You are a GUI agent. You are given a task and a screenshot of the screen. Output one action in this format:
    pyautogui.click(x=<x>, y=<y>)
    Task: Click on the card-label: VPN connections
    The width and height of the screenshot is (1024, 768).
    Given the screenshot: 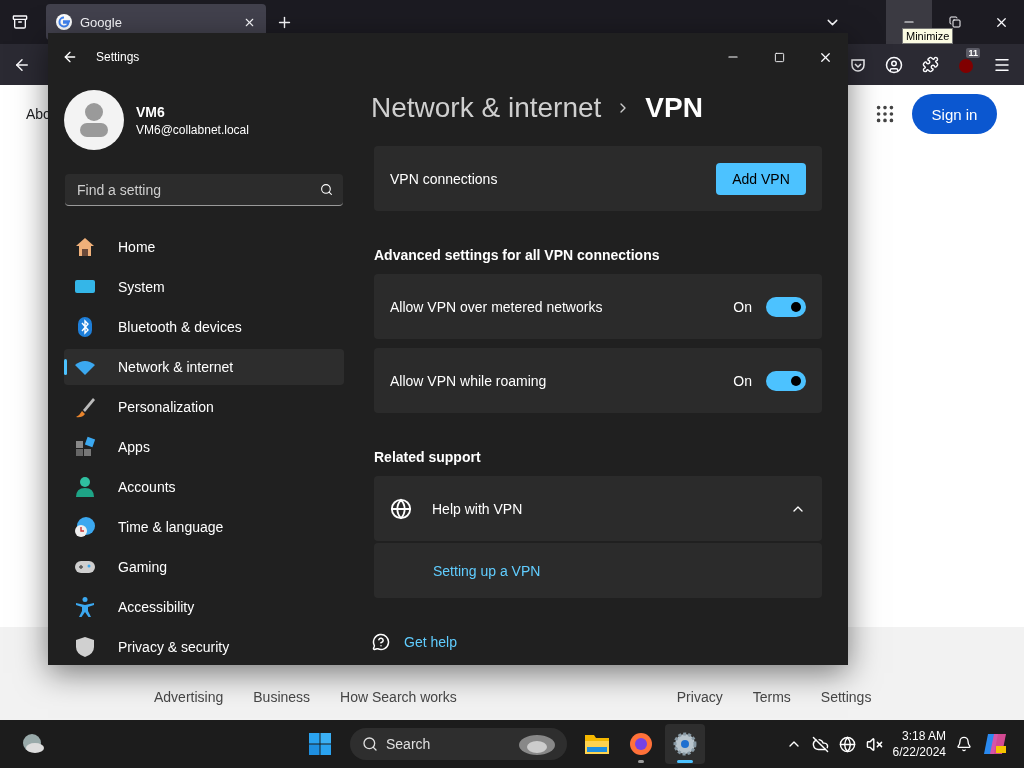 What is the action you would take?
    pyautogui.click(x=444, y=178)
    